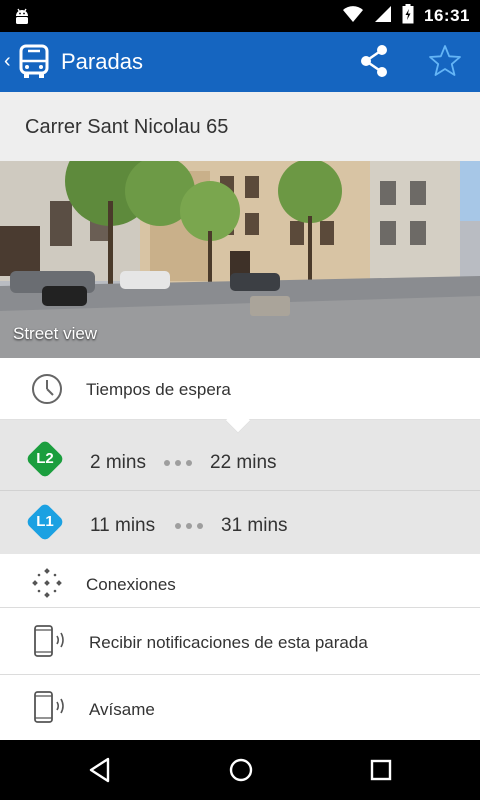 The width and height of the screenshot is (480, 800). I want to click on clock-icon, so click(47, 391).